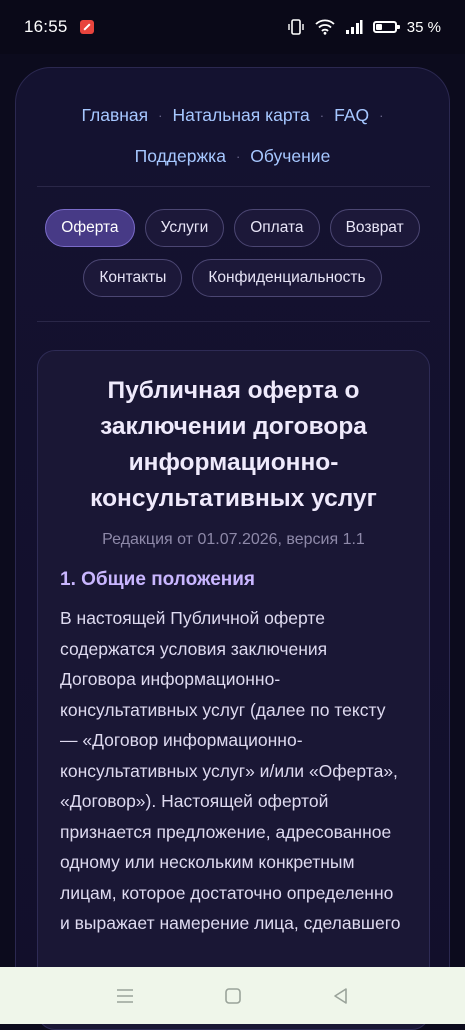 The height and width of the screenshot is (1030, 465). Describe the element at coordinates (133, 278) in the screenshot. I see `tab-contacts: Контакты` at that location.